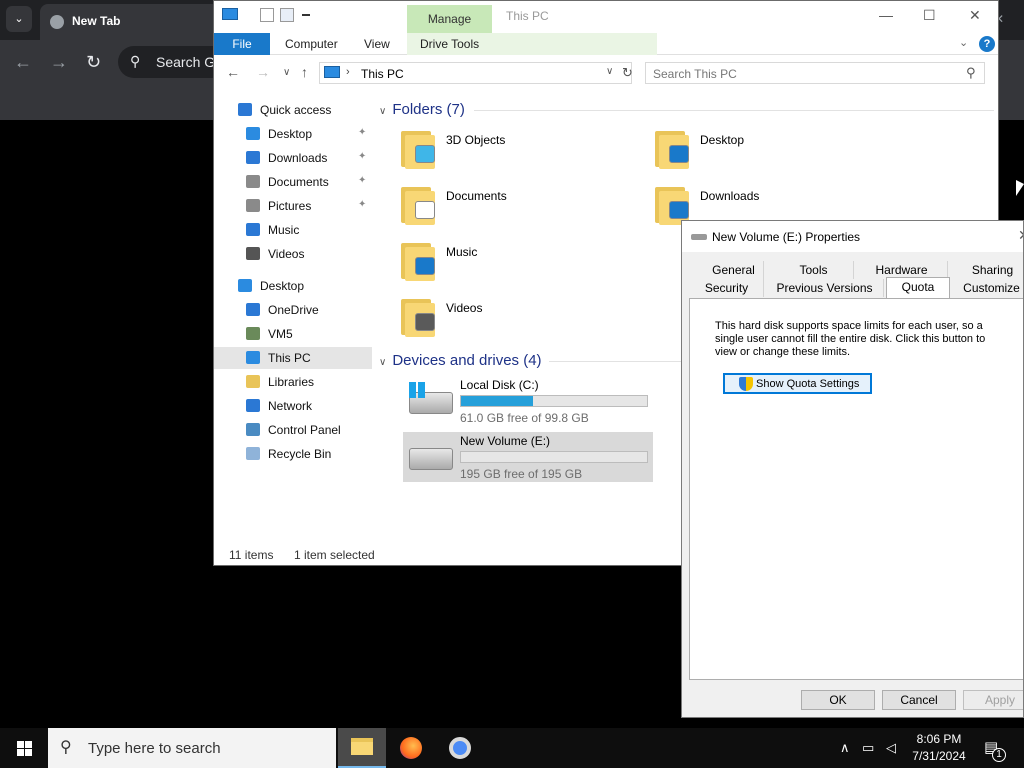  What do you see at coordinates (311, 44) in the screenshot?
I see `tab-computer: Computer` at bounding box center [311, 44].